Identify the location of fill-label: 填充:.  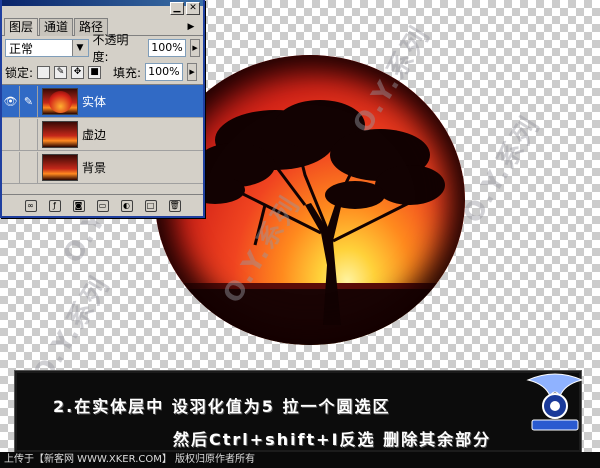
(127, 72).